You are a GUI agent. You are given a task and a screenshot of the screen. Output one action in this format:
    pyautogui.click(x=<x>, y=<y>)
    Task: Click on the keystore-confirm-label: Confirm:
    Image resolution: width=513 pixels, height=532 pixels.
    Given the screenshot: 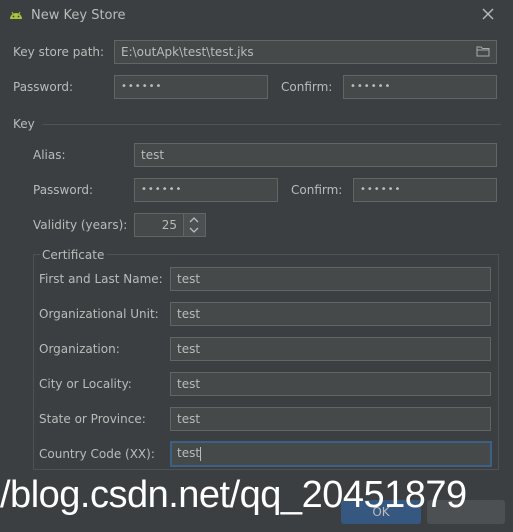 What is the action you would take?
    pyautogui.click(x=307, y=87)
    